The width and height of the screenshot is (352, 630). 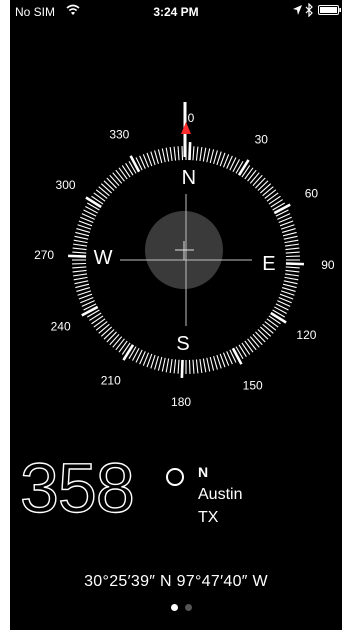 I want to click on degree-label: 150, so click(x=253, y=385).